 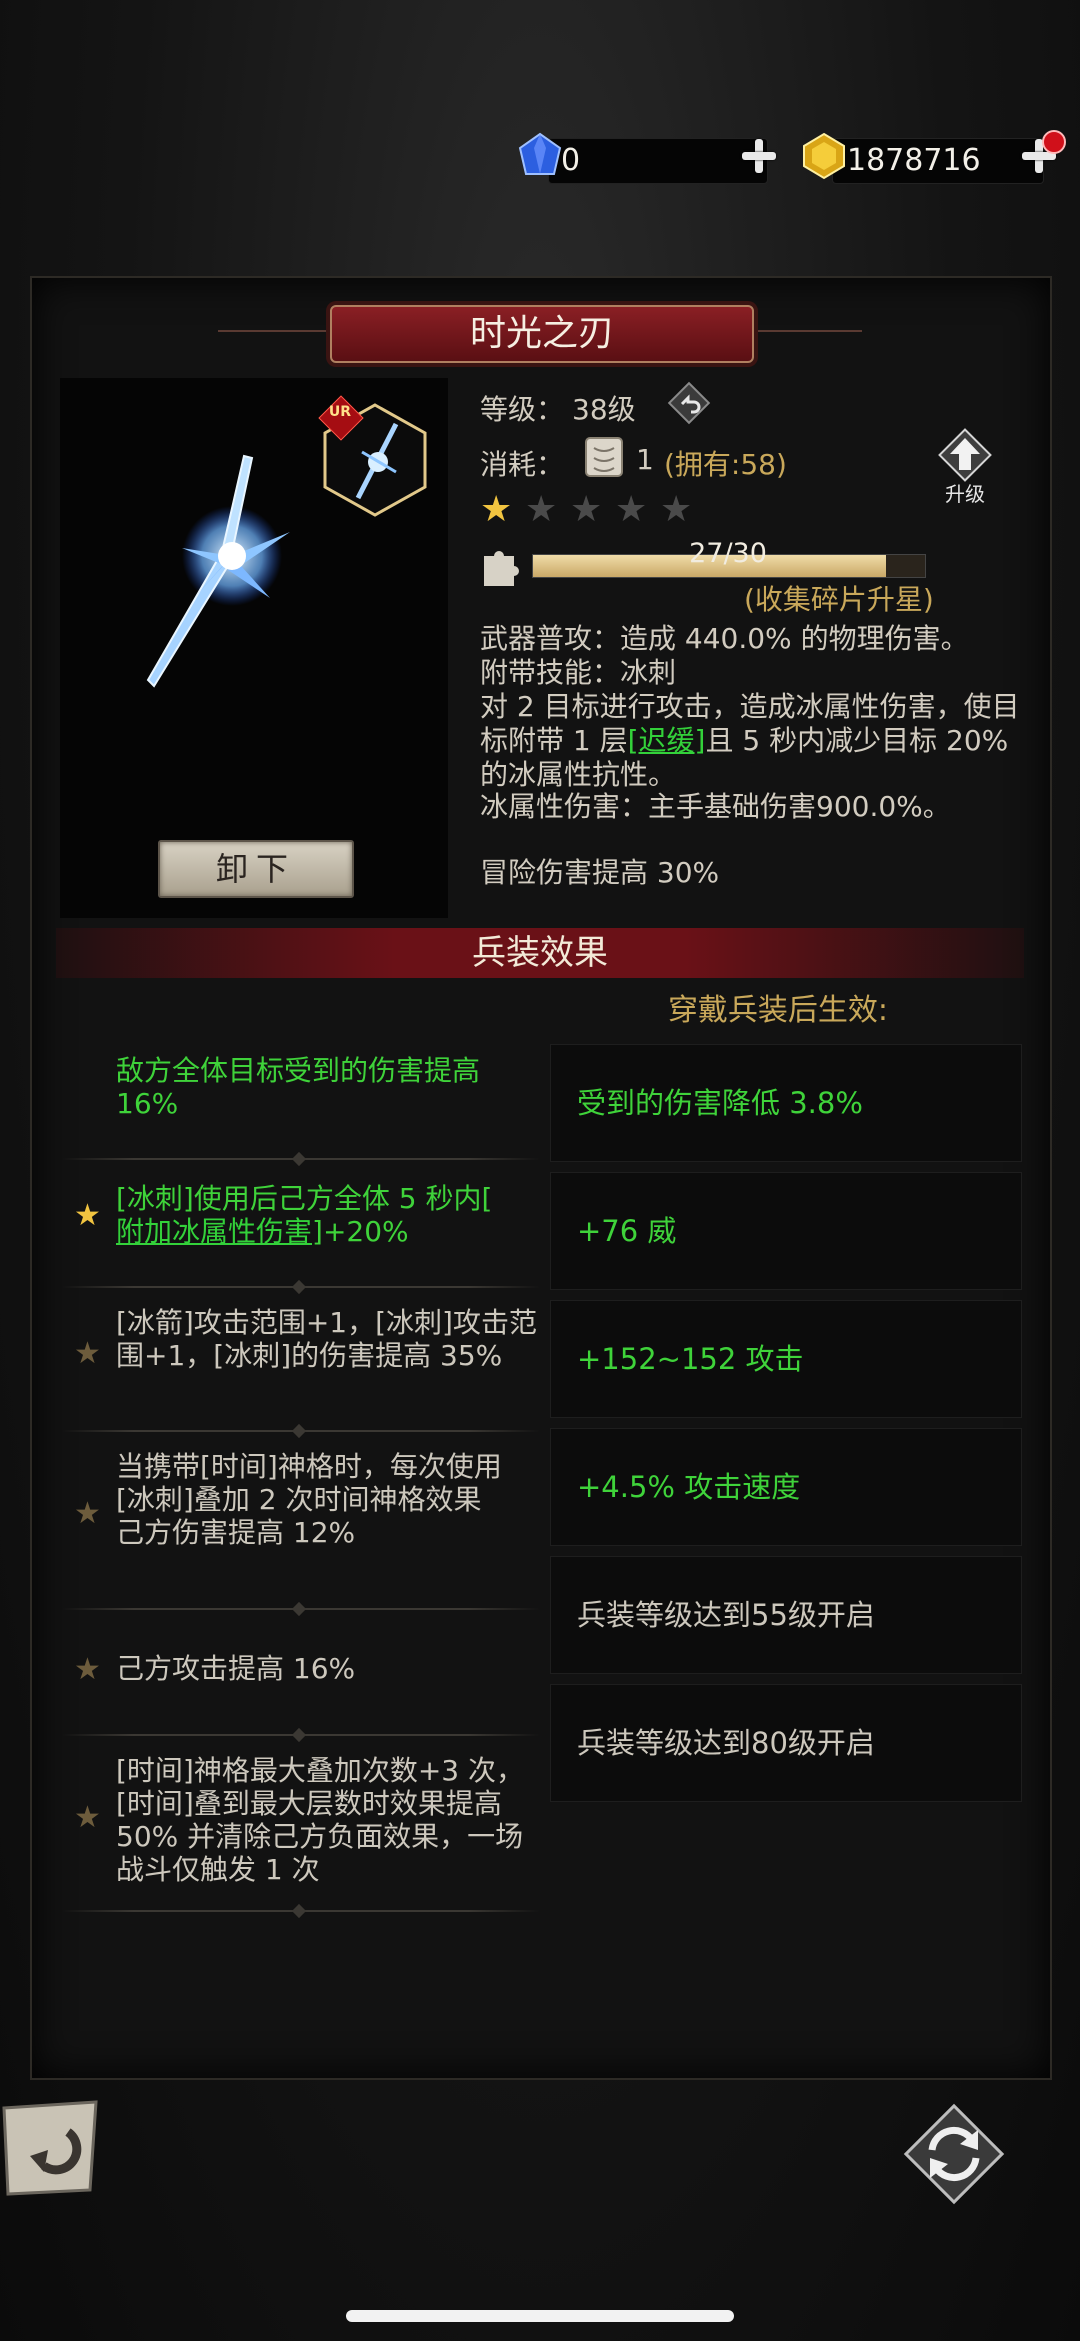 I want to click on upgrade-label: 升级, so click(x=965, y=494).